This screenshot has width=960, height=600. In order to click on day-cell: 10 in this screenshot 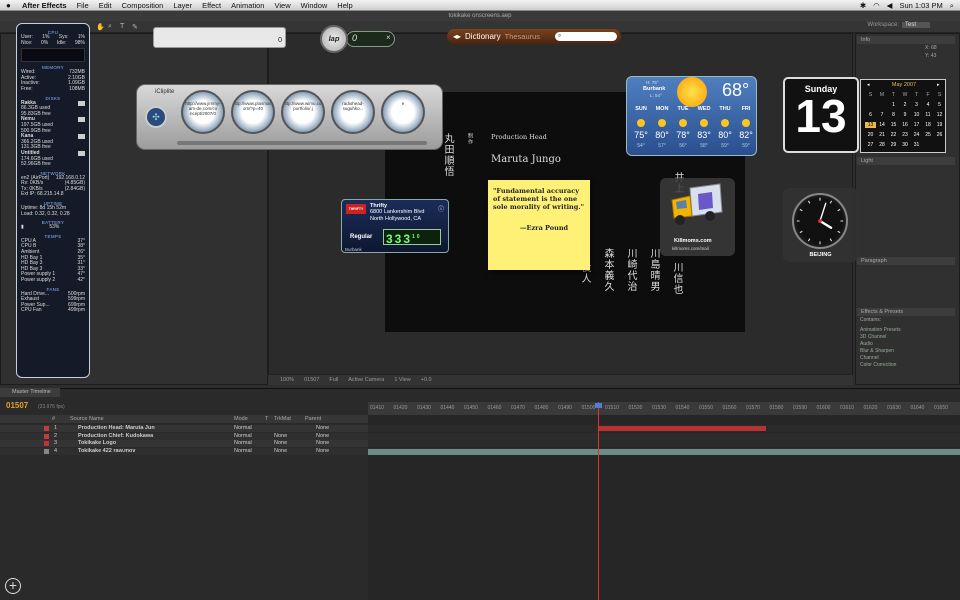, I will do `click(916, 115)`.